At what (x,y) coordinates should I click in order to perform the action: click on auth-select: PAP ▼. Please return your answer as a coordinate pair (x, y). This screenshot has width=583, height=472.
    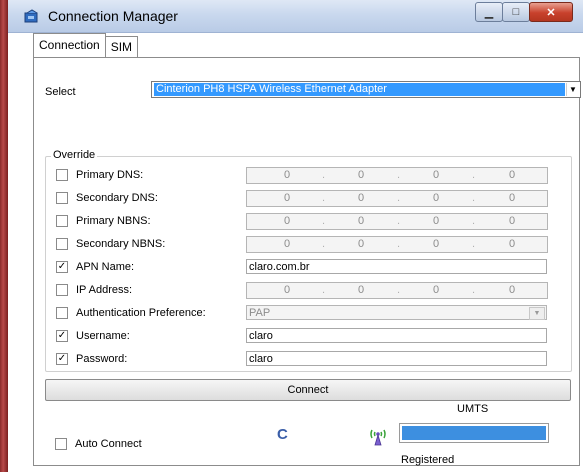
    Looking at the image, I should click on (396, 312).